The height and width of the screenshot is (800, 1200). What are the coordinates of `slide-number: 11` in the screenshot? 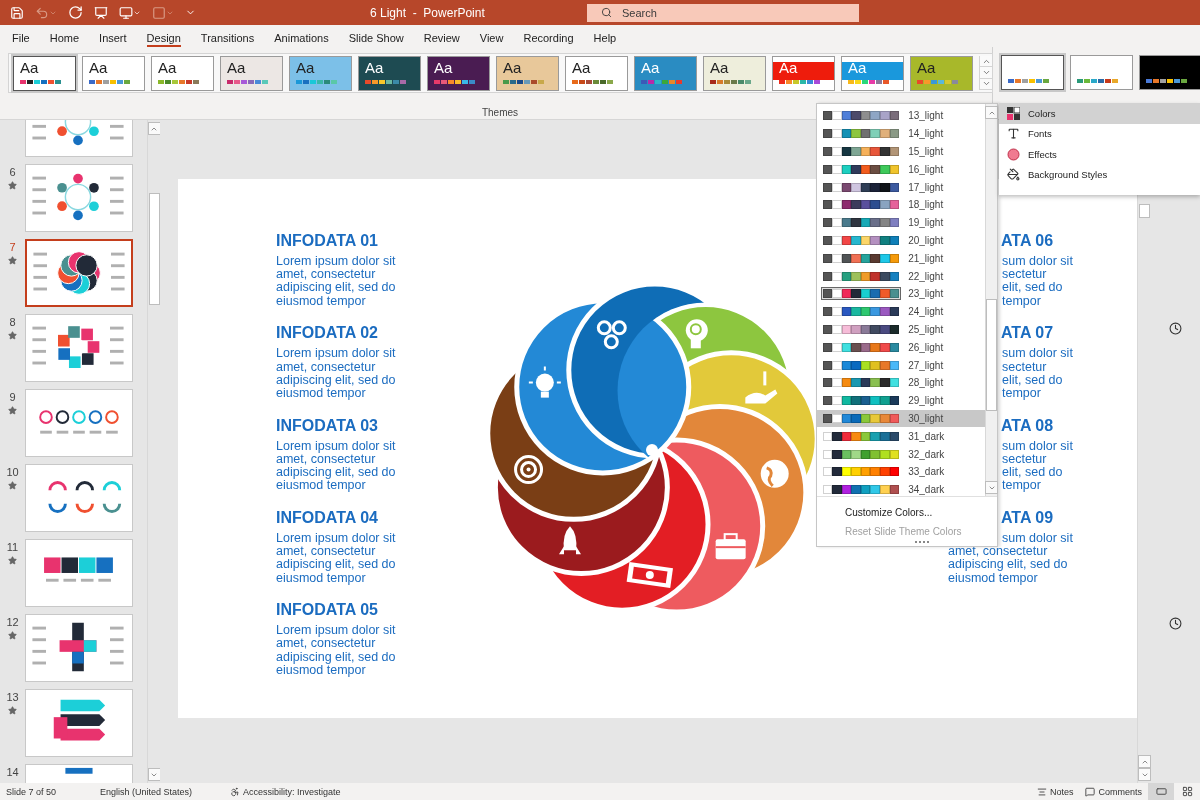 It's located at (12, 547).